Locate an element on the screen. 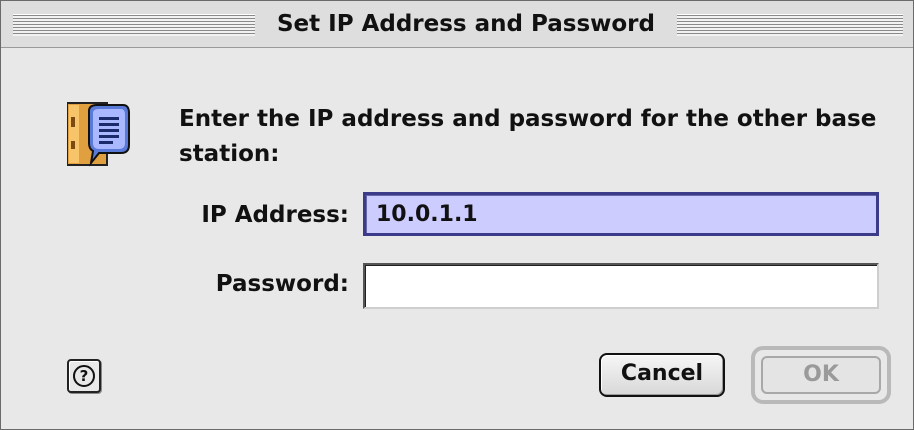 Image resolution: width=914 pixels, height=430 pixels. cancel-button: Cancel is located at coordinates (662, 375).